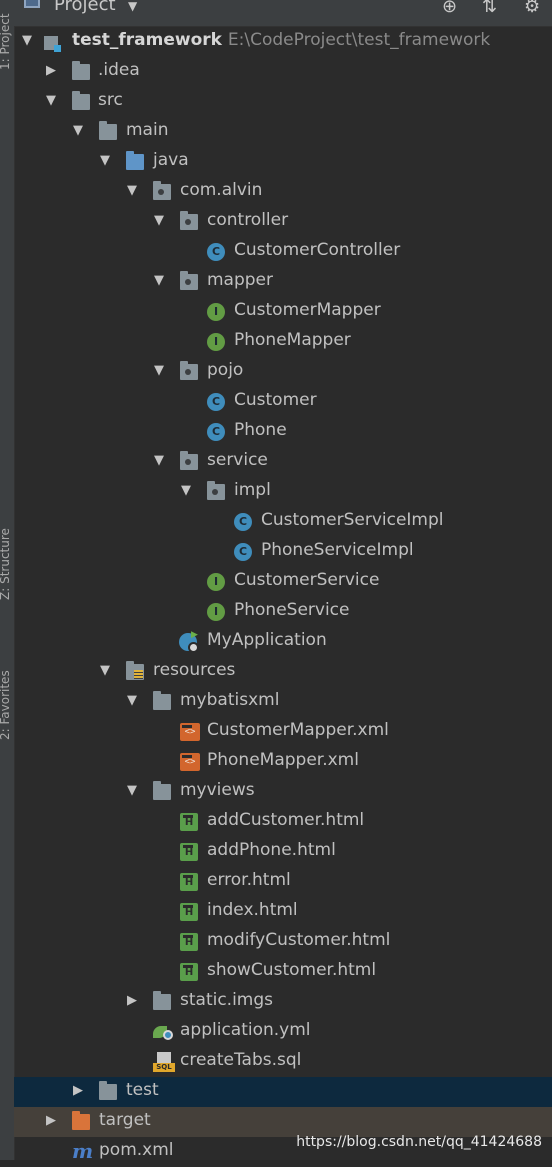 The width and height of the screenshot is (552, 1167). I want to click on tree-node-create-tabs-sql: SQL createTabs.sql, so click(283, 1062).